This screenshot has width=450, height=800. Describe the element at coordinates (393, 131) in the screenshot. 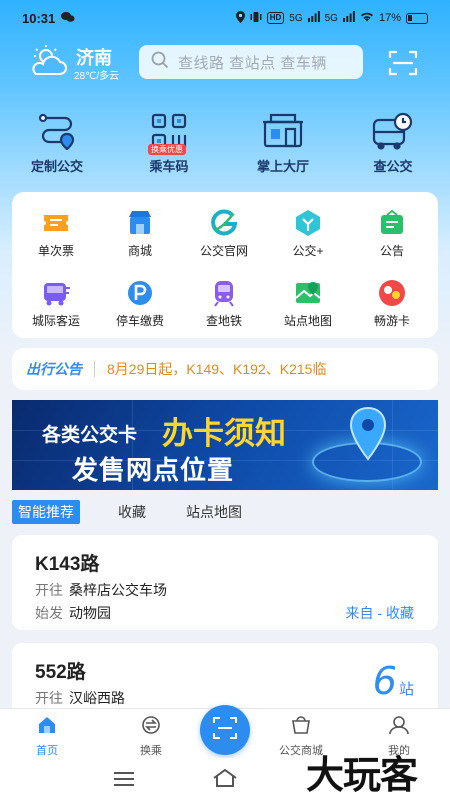

I see `bus-clock-icon` at that location.